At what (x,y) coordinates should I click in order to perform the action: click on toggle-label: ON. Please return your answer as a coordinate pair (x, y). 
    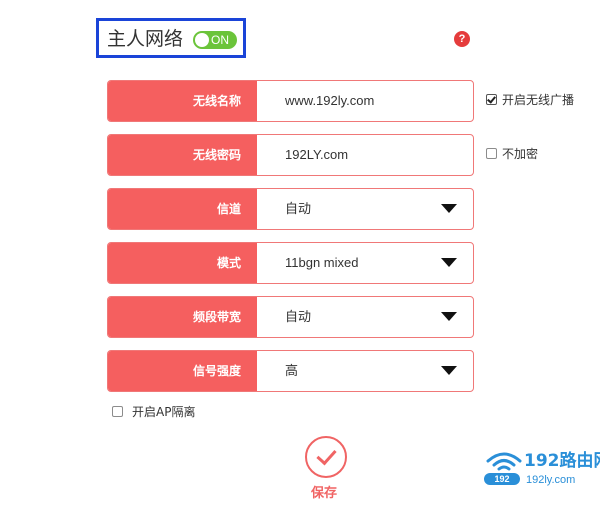
    Looking at the image, I should click on (220, 40).